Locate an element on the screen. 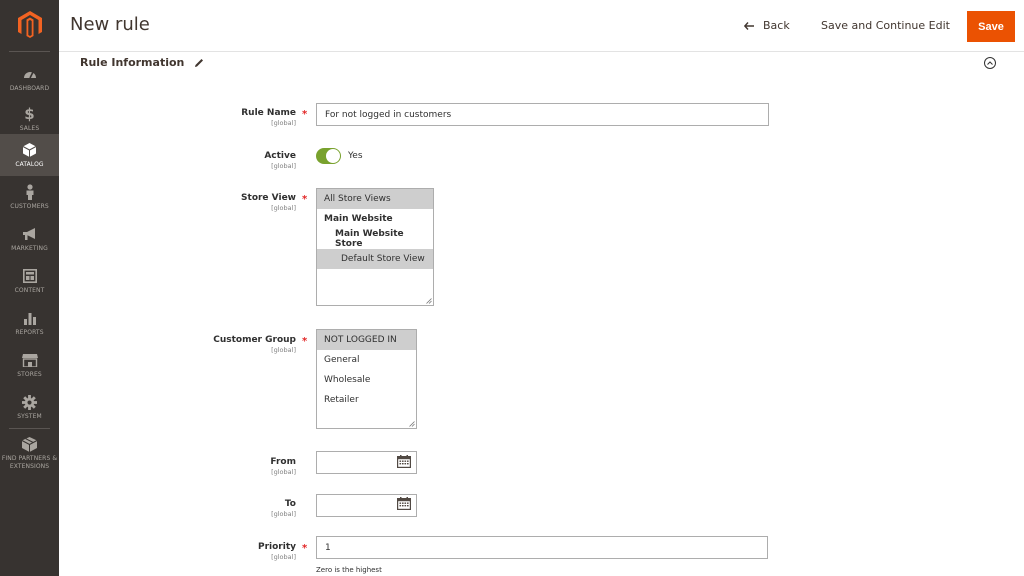  sidebar-item-label: DASHBOARD is located at coordinates (29, 88).